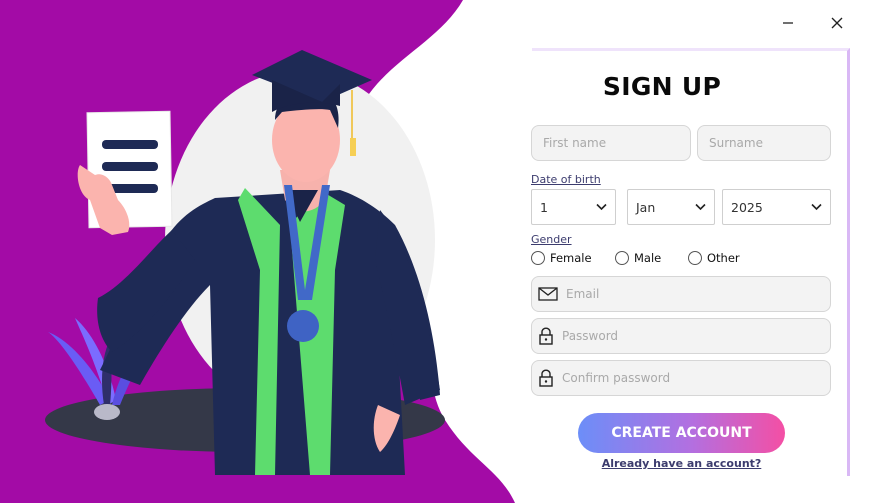 This screenshot has height=503, width=872. Describe the element at coordinates (671, 207) in the screenshot. I see `dob-month-select: Jan` at that location.